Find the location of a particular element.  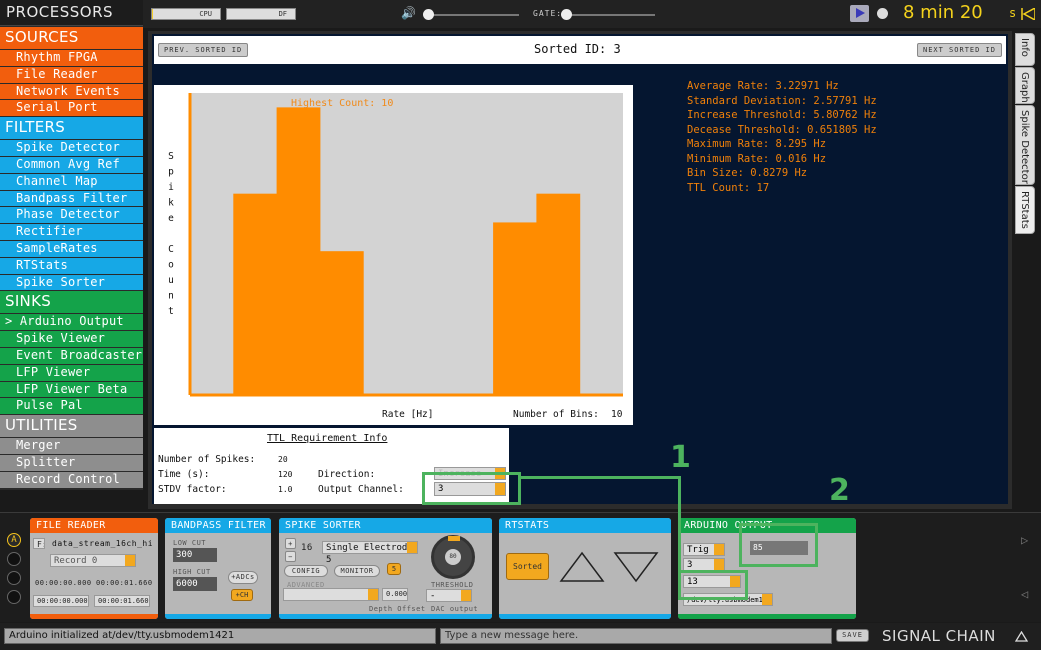

chain-scroll-left-icon: ◁ is located at coordinates (1024, 594).